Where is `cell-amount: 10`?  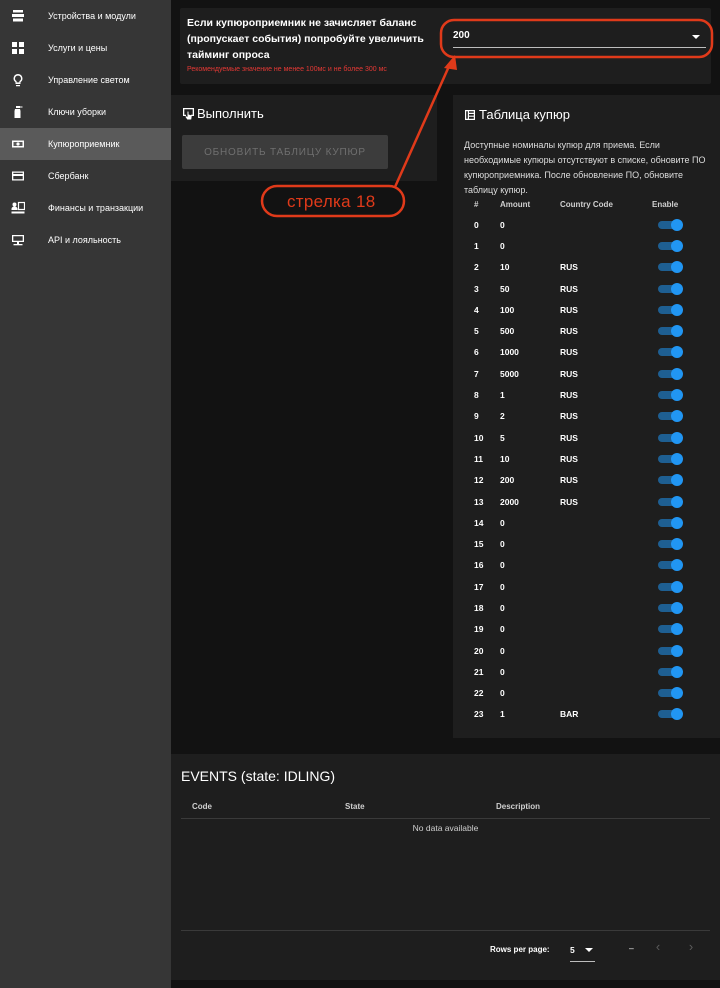
cell-amount: 10 is located at coordinates (505, 458).